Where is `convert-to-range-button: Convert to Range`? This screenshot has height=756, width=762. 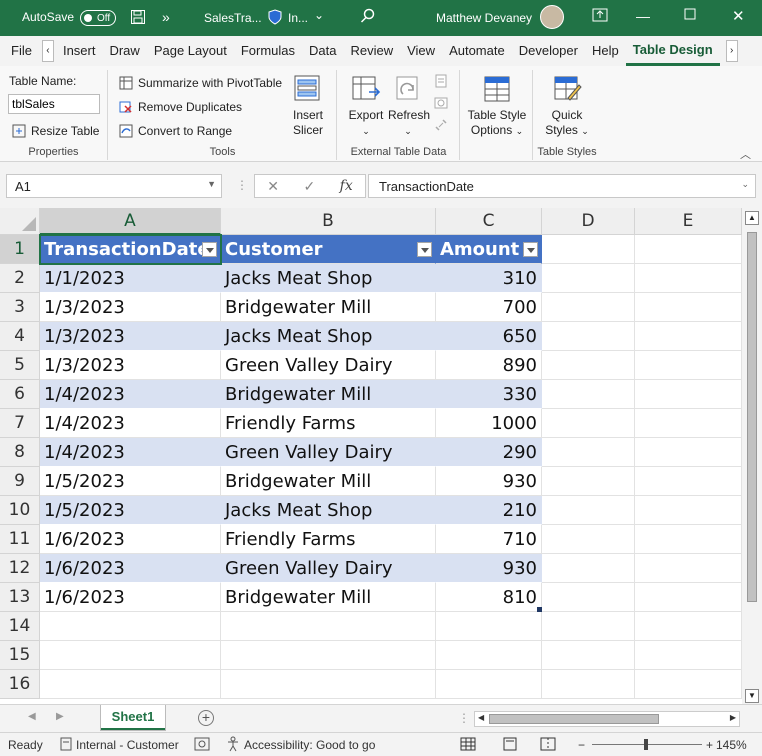
convert-to-range-button: Convert to Range is located at coordinates (175, 131).